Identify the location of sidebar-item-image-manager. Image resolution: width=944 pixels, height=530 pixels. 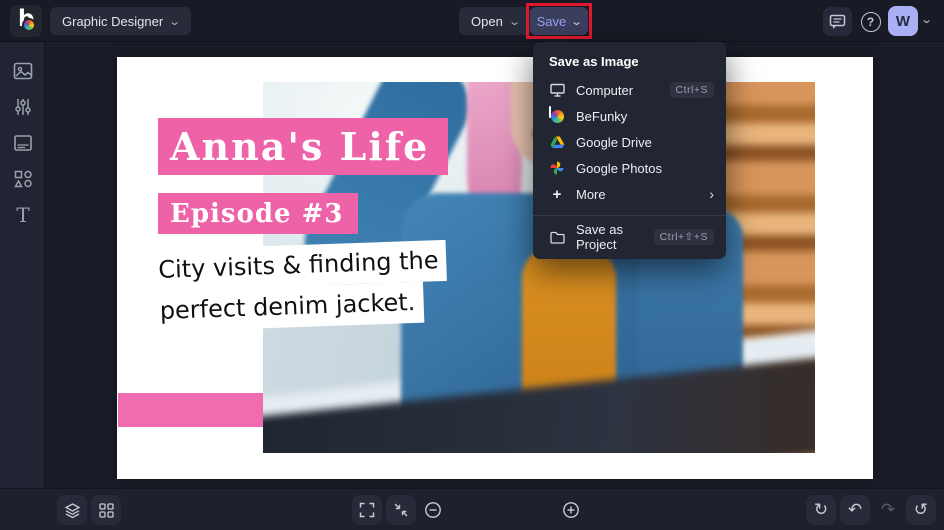
(23, 71).